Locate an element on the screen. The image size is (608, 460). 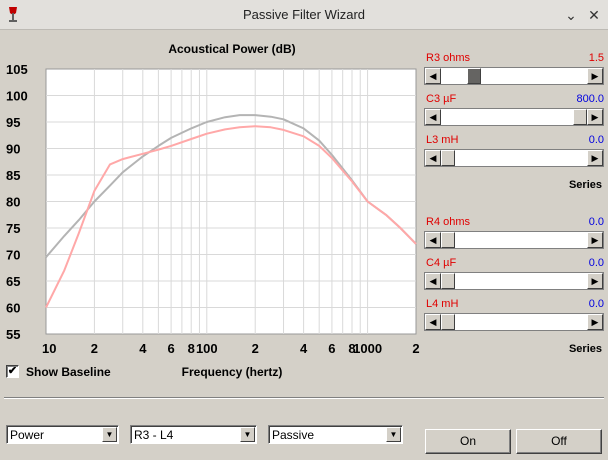
slider-label: L3 mH is located at coordinates (442, 140).